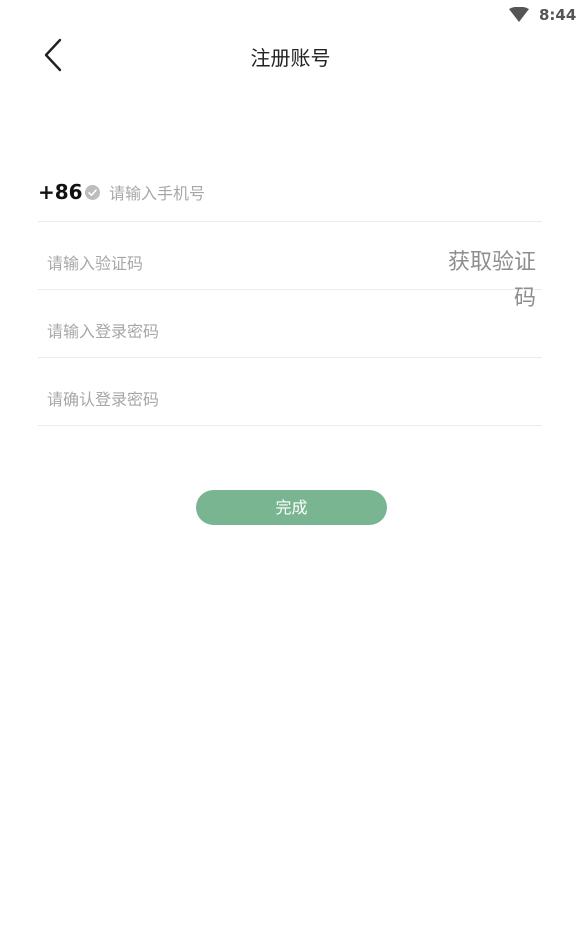 The image size is (581, 930). What do you see at coordinates (92, 192) in the screenshot?
I see `check-circle-icon` at bounding box center [92, 192].